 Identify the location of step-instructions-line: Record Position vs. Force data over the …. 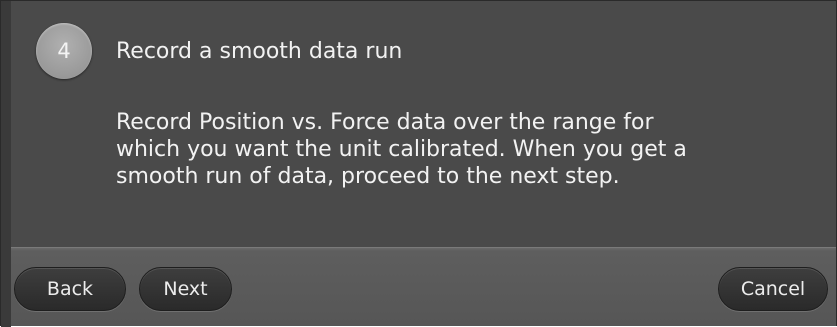
(385, 122).